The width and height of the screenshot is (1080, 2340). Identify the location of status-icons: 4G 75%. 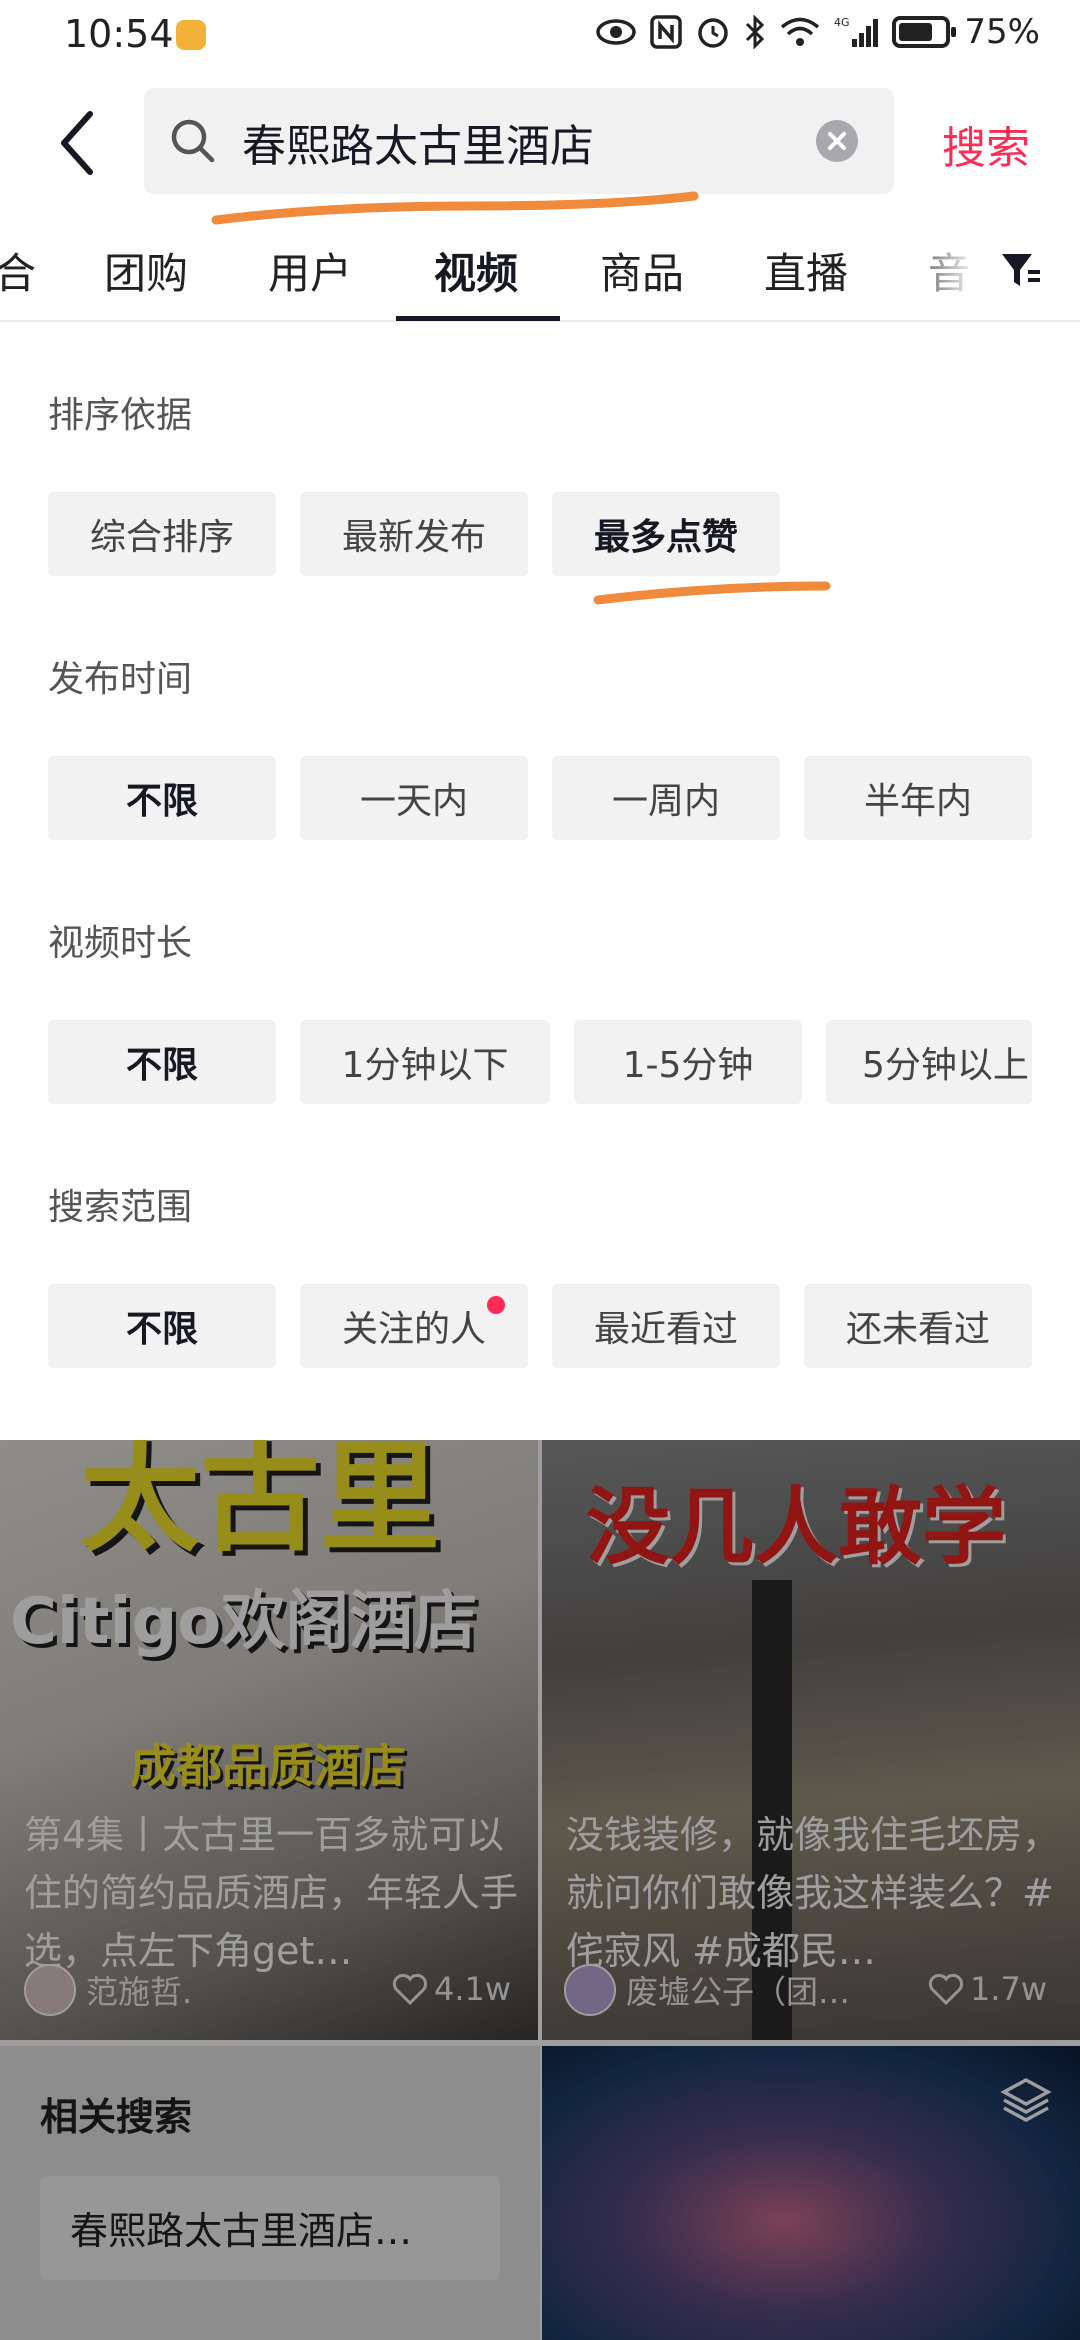
(818, 32).